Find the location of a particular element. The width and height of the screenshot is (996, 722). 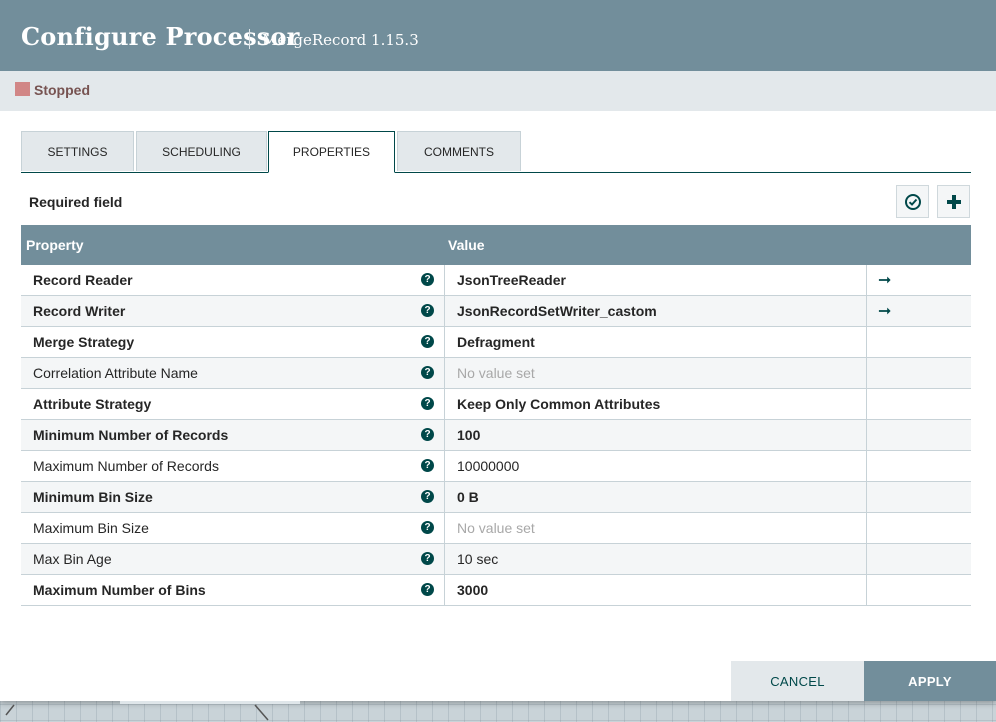

property-name: Correlation Attribute Name is located at coordinates (115, 373).